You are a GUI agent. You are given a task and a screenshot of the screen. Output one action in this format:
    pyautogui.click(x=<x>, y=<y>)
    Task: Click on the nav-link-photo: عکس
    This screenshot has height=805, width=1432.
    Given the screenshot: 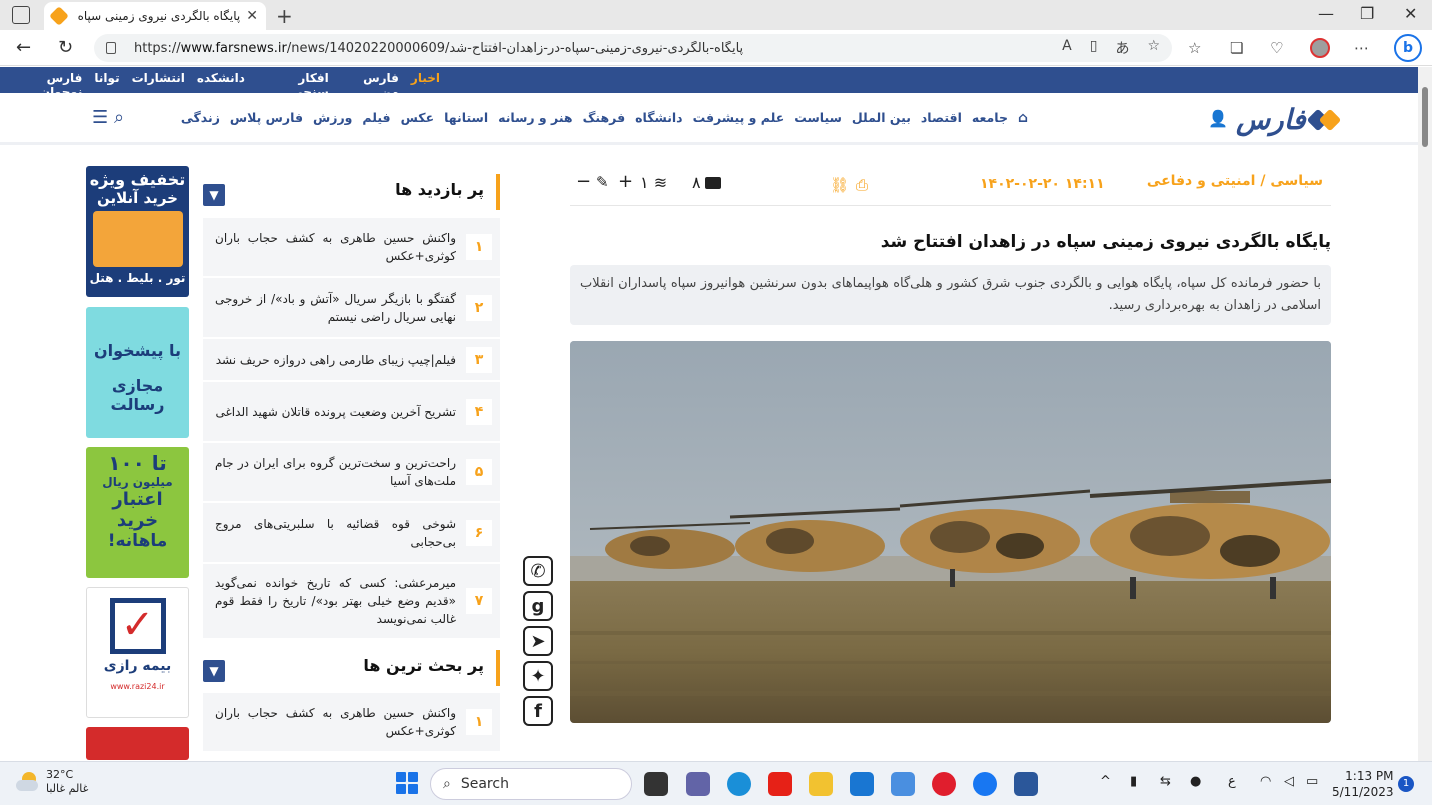 What is the action you would take?
    pyautogui.click(x=417, y=118)
    